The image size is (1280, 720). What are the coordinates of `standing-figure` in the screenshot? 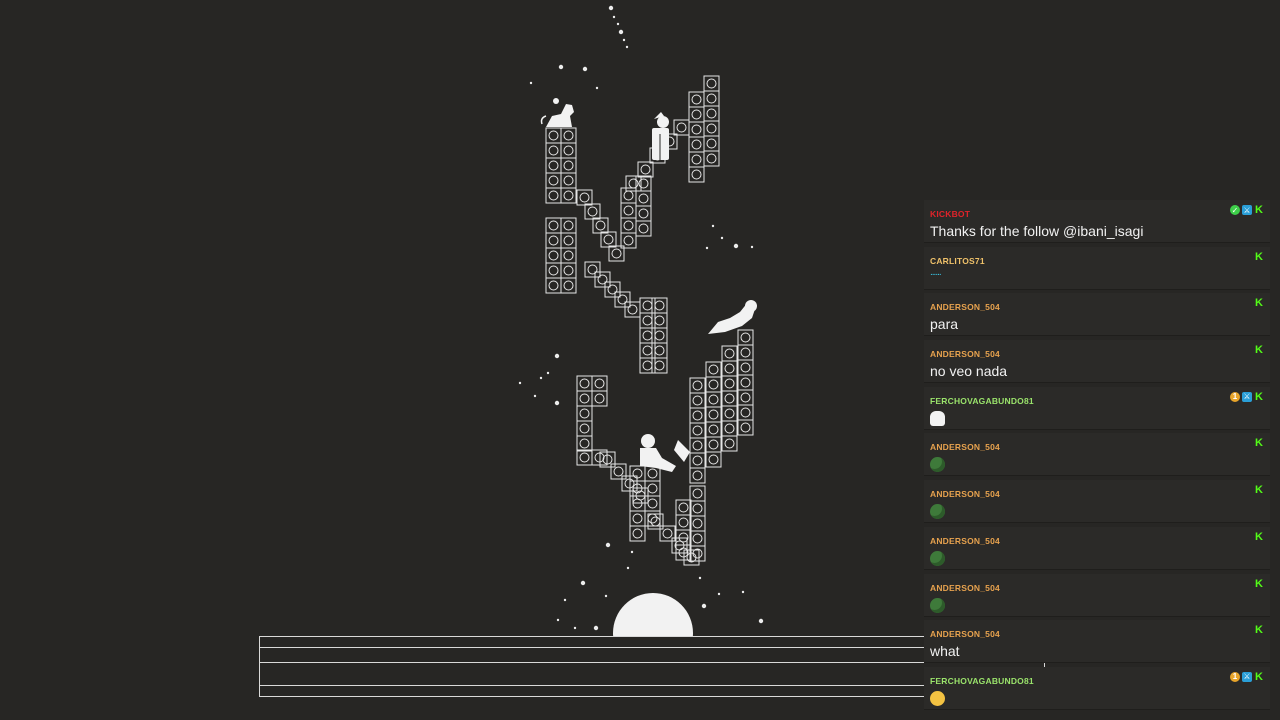 It's located at (660, 136).